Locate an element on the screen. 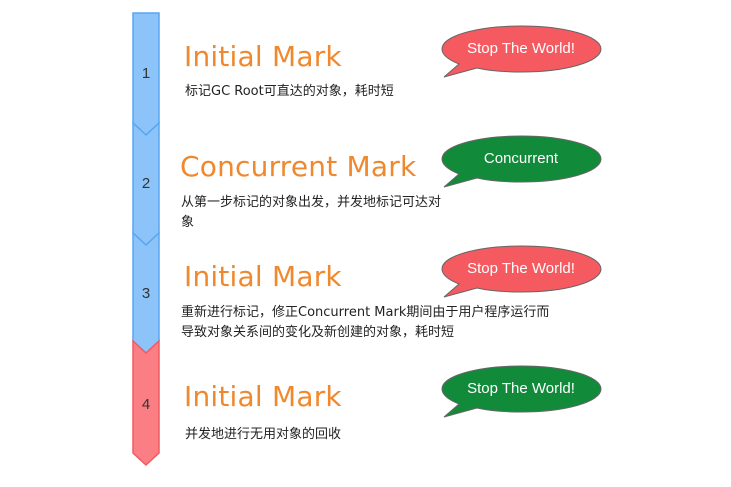  speech-bubble-1: Stop The World! is located at coordinates (526, 55).